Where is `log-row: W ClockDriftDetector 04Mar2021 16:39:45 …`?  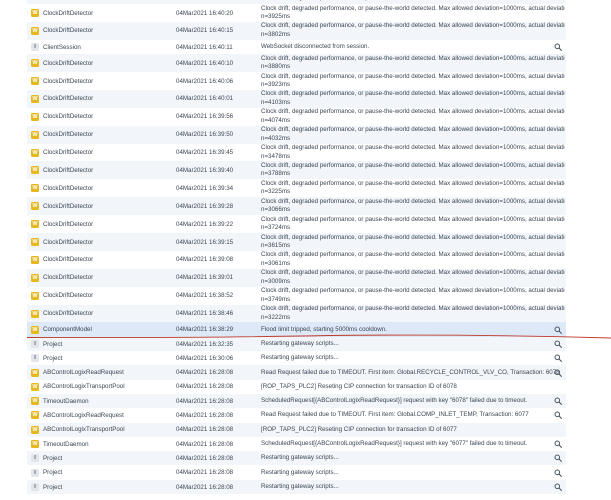 log-row: W ClockDriftDetector 04Mar2021 16:39:45 … is located at coordinates (296, 152).